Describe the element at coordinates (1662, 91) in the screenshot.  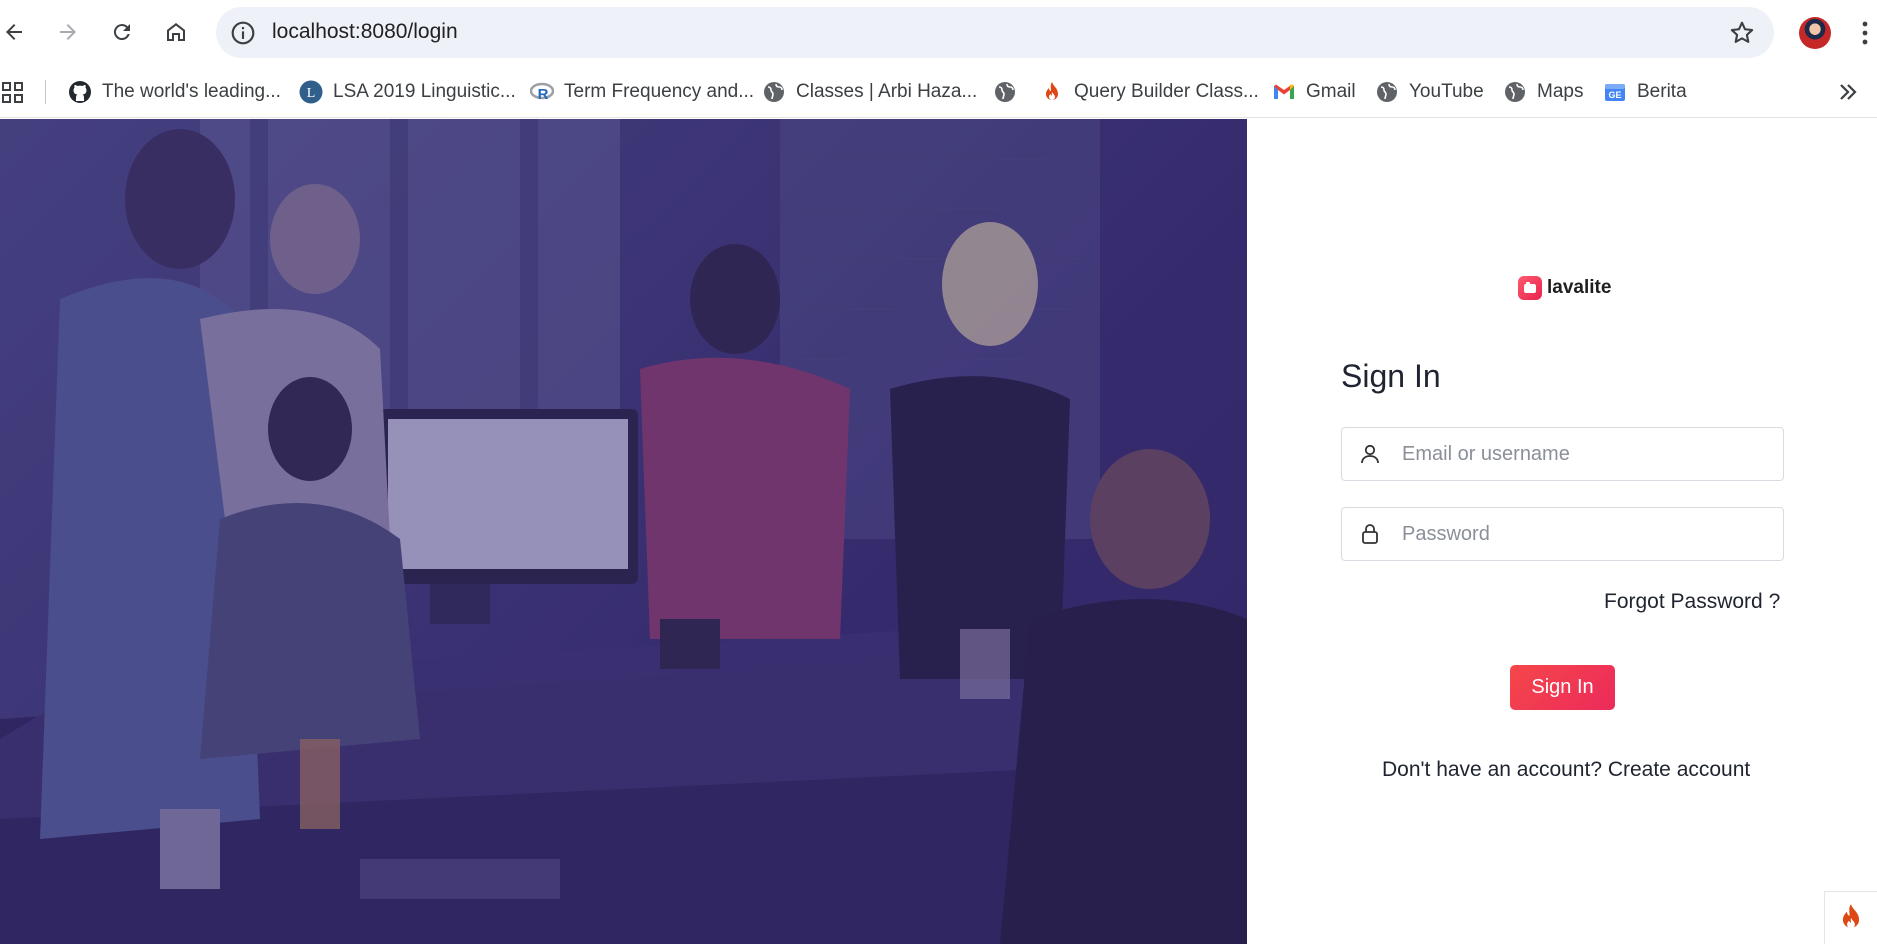
I see `bookmark-label: Berita` at that location.